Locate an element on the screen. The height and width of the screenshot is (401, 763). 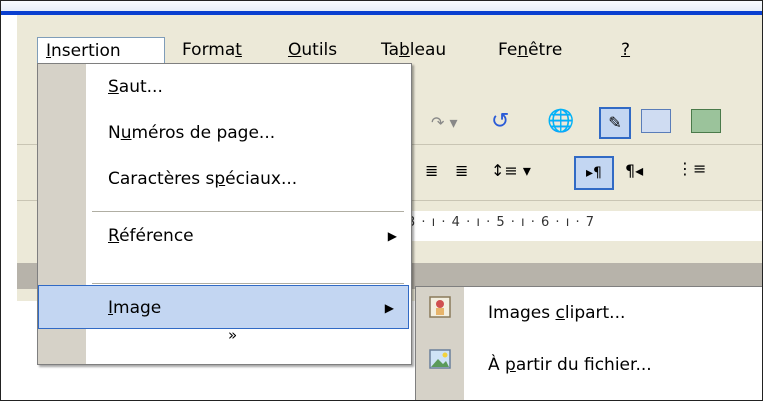
rtl-paragraph-icon: ¶◂ is located at coordinates (634, 170).